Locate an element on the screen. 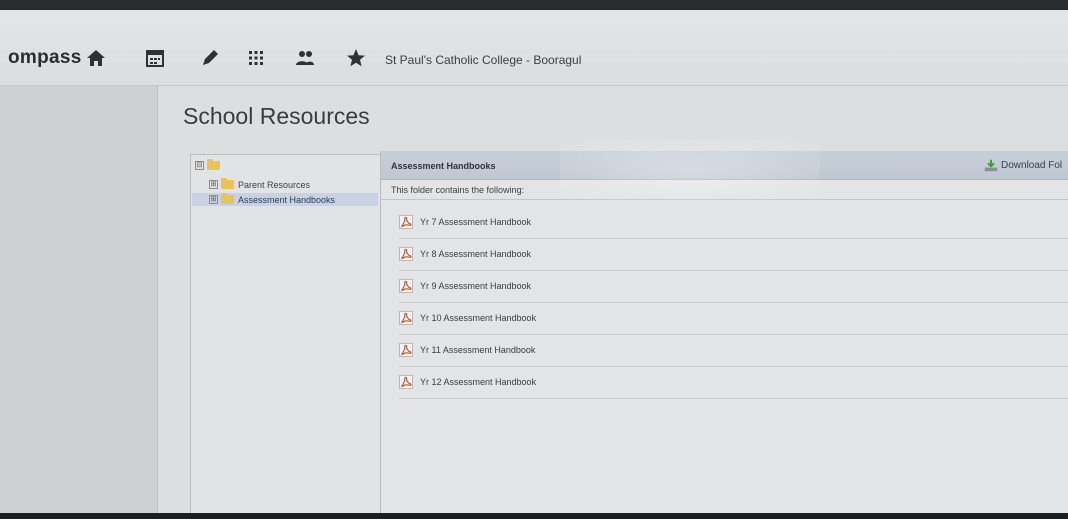 The height and width of the screenshot is (519, 1068). apps-grid-icon is located at coordinates (256, 58).